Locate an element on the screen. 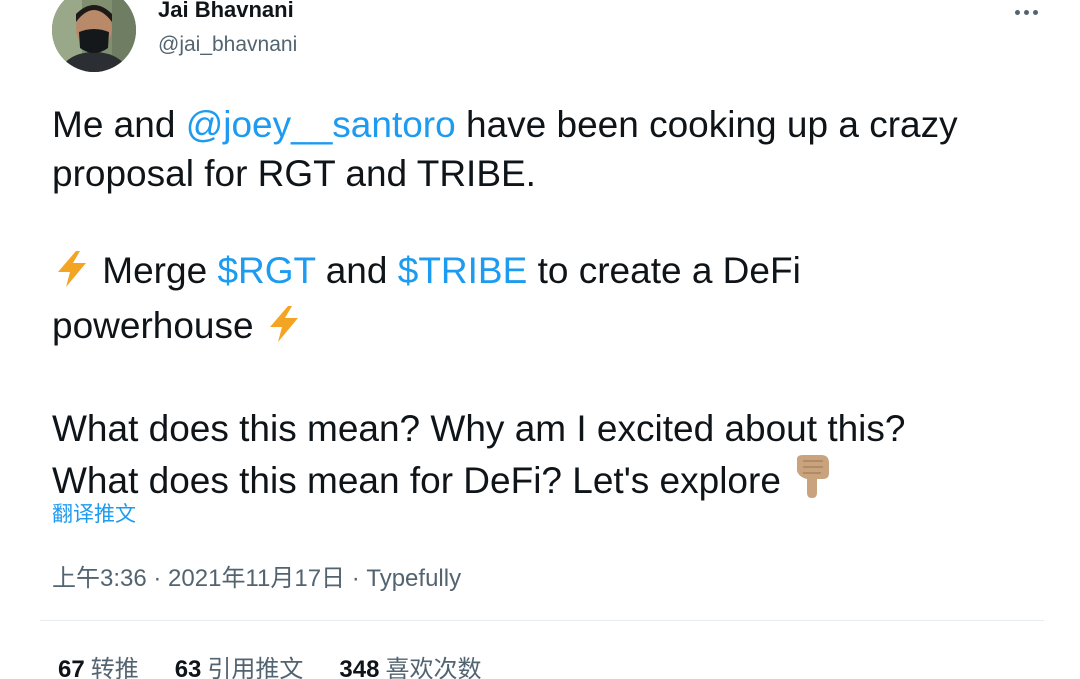  retweets-stat: 67 转推 is located at coordinates (98, 664).